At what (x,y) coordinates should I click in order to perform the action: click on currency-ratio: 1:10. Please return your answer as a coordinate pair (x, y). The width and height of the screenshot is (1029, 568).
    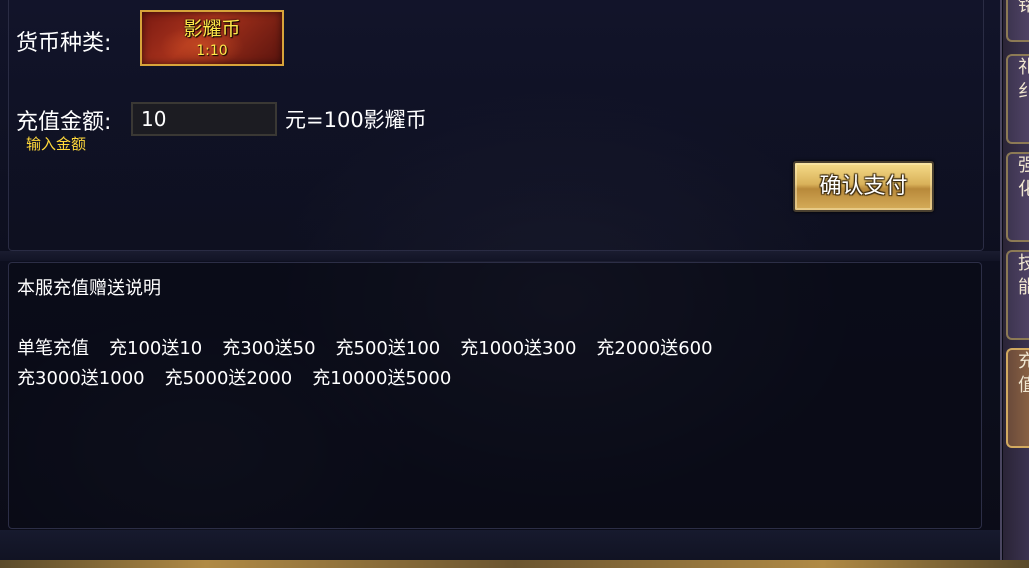
    Looking at the image, I should click on (212, 51).